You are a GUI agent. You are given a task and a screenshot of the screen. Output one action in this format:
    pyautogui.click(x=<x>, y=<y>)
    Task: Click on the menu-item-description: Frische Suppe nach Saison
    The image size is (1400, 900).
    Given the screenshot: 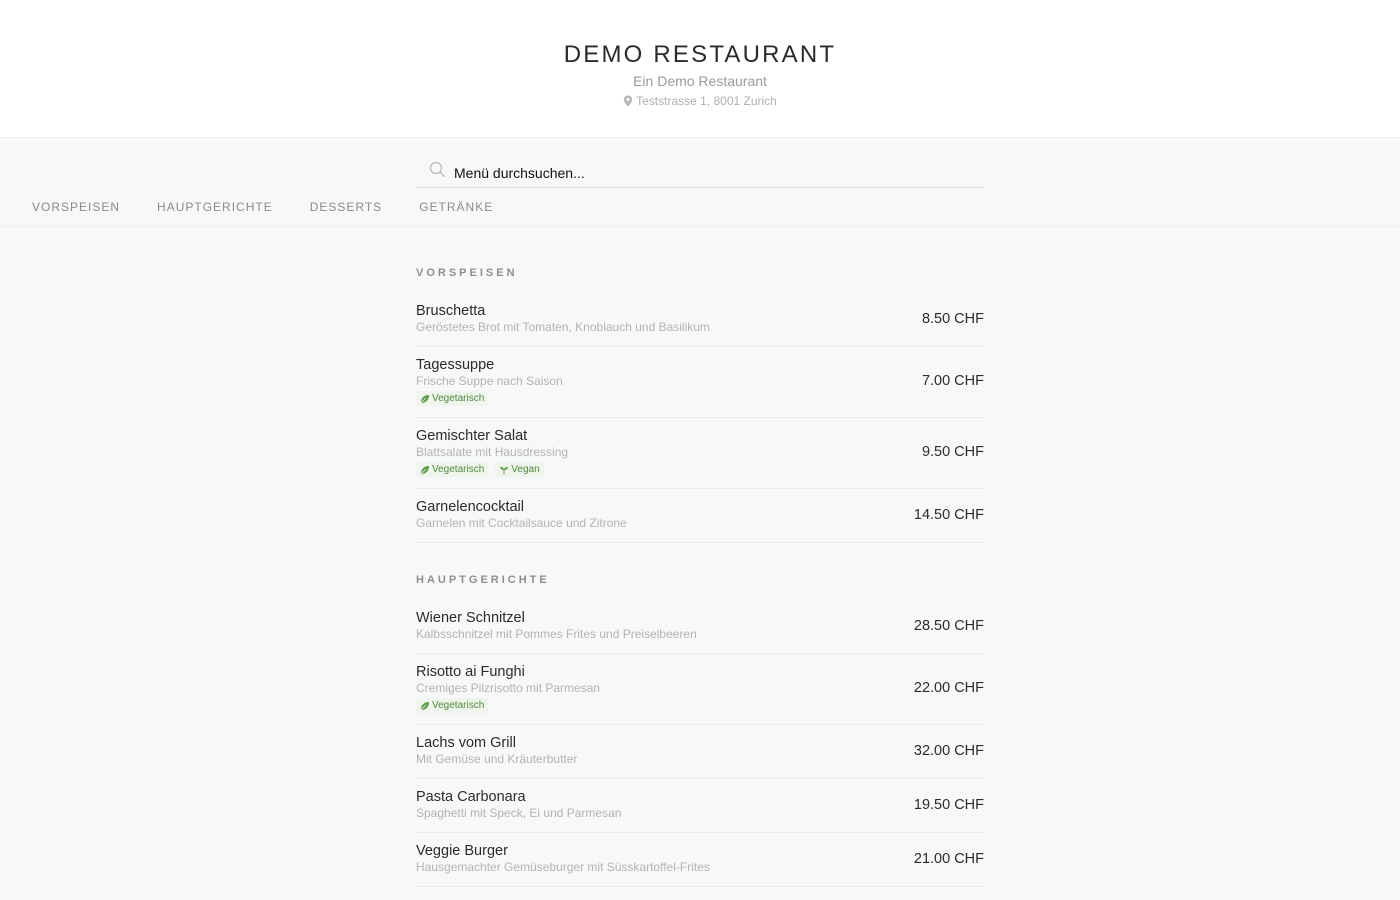 What is the action you would take?
    pyautogui.click(x=489, y=381)
    